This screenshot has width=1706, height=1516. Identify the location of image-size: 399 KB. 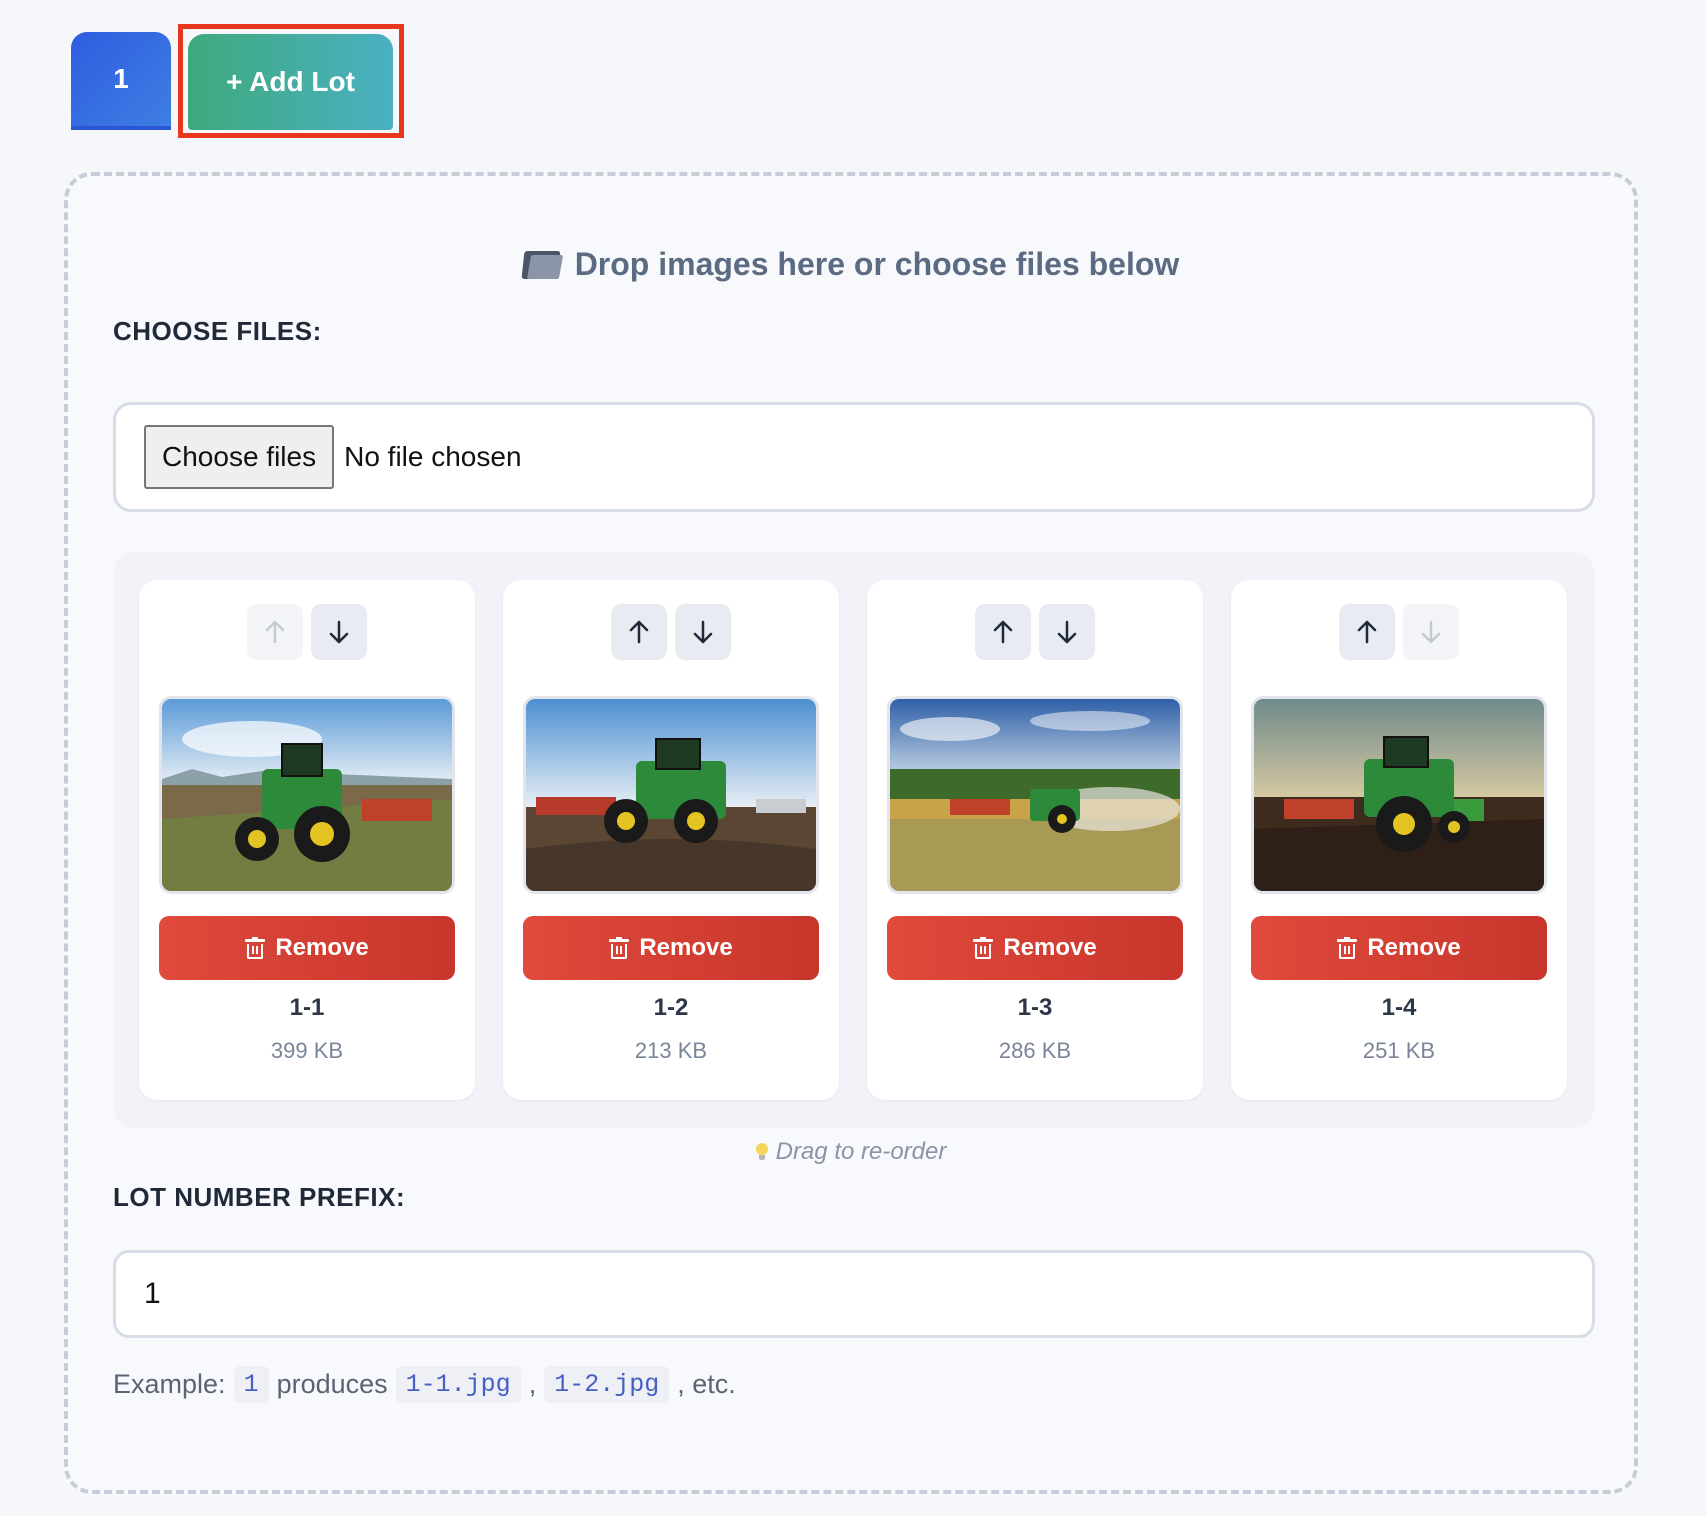
(307, 1050).